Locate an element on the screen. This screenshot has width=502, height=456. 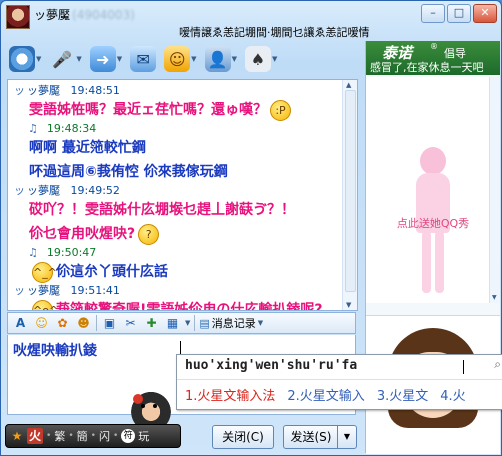
ime-status-bar: ★ 火 • 繁 • 簡 • 闪 • 符 玩 is located at coordinates (93, 436).